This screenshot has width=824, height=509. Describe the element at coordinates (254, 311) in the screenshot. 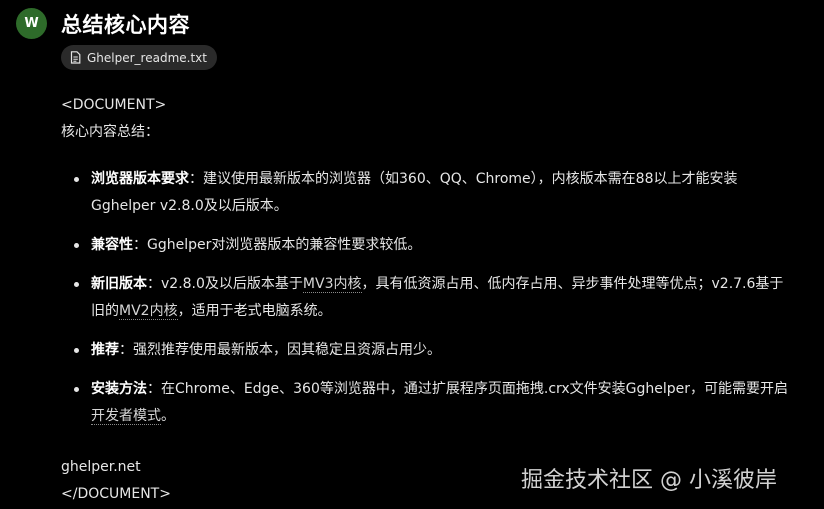

I see `item-text: ，适用于老式电脑系统。` at that location.